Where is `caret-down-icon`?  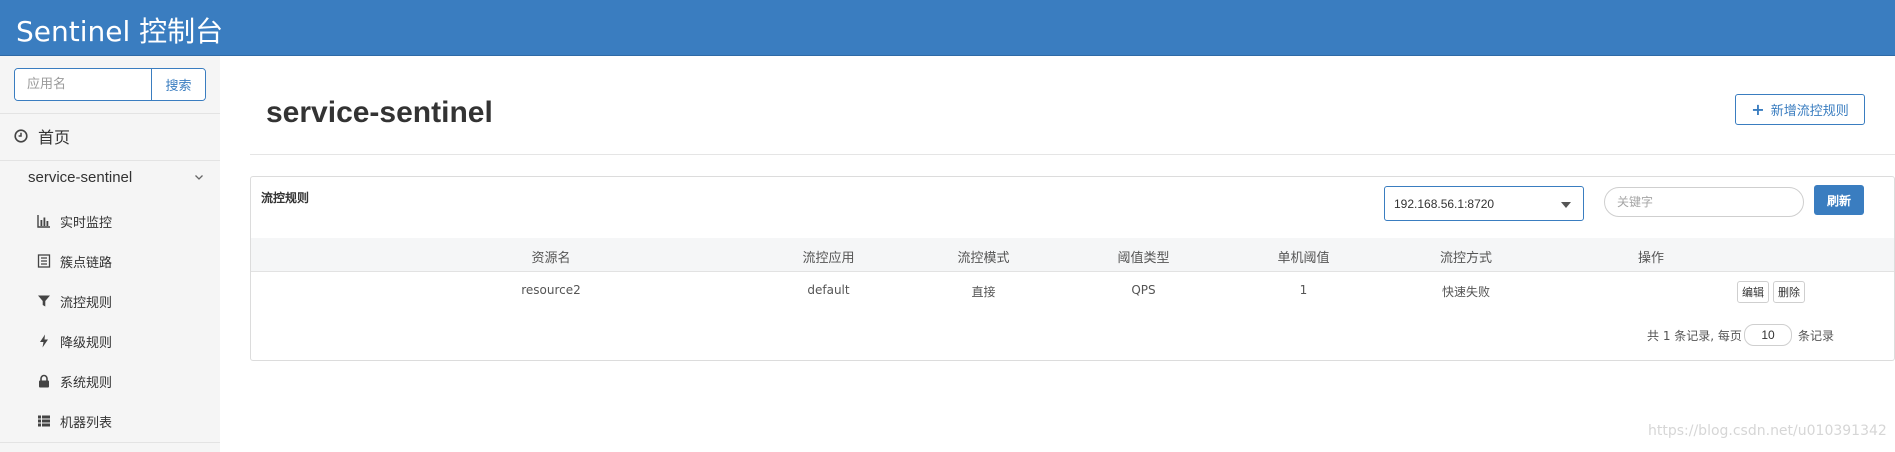
caret-down-icon is located at coordinates (1566, 205).